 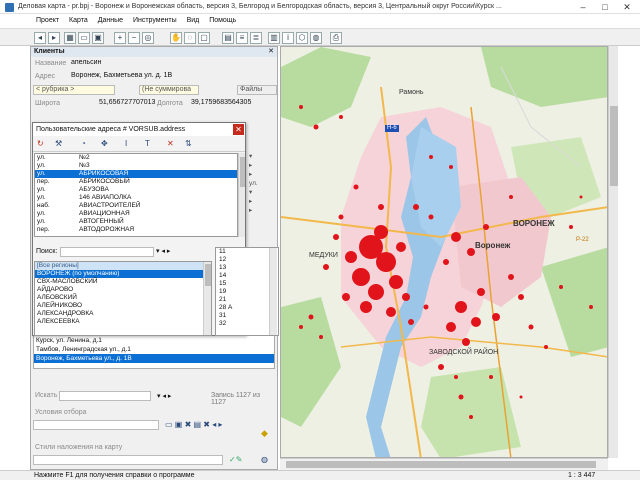 I want to click on list-item: [Все регионы], so click(x=123, y=266).